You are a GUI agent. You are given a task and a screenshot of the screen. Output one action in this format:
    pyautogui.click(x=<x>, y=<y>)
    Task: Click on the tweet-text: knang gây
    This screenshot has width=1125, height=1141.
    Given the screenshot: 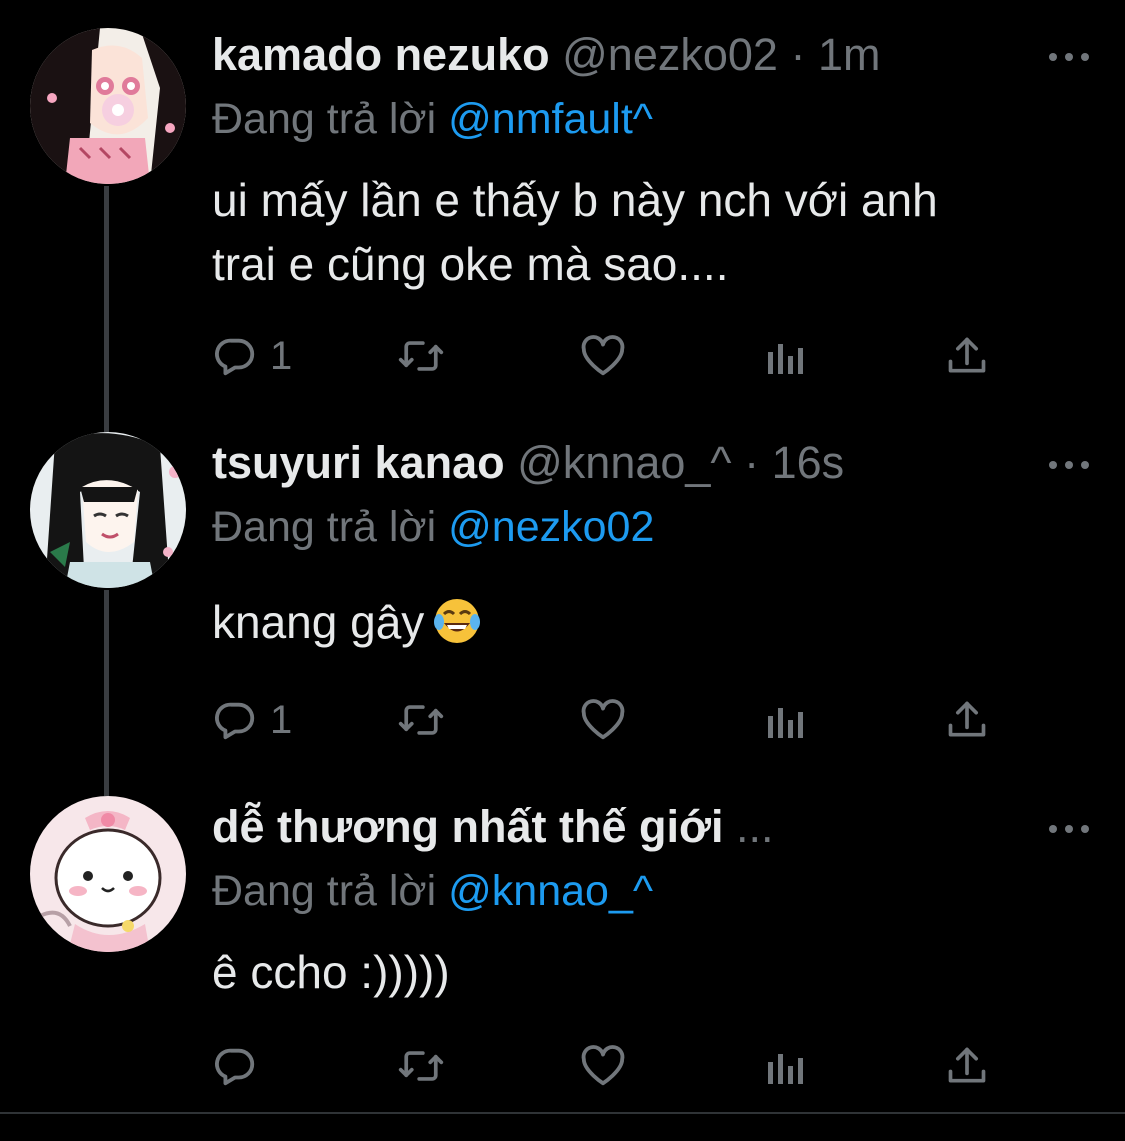 What is the action you would take?
    pyautogui.click(x=643, y=626)
    